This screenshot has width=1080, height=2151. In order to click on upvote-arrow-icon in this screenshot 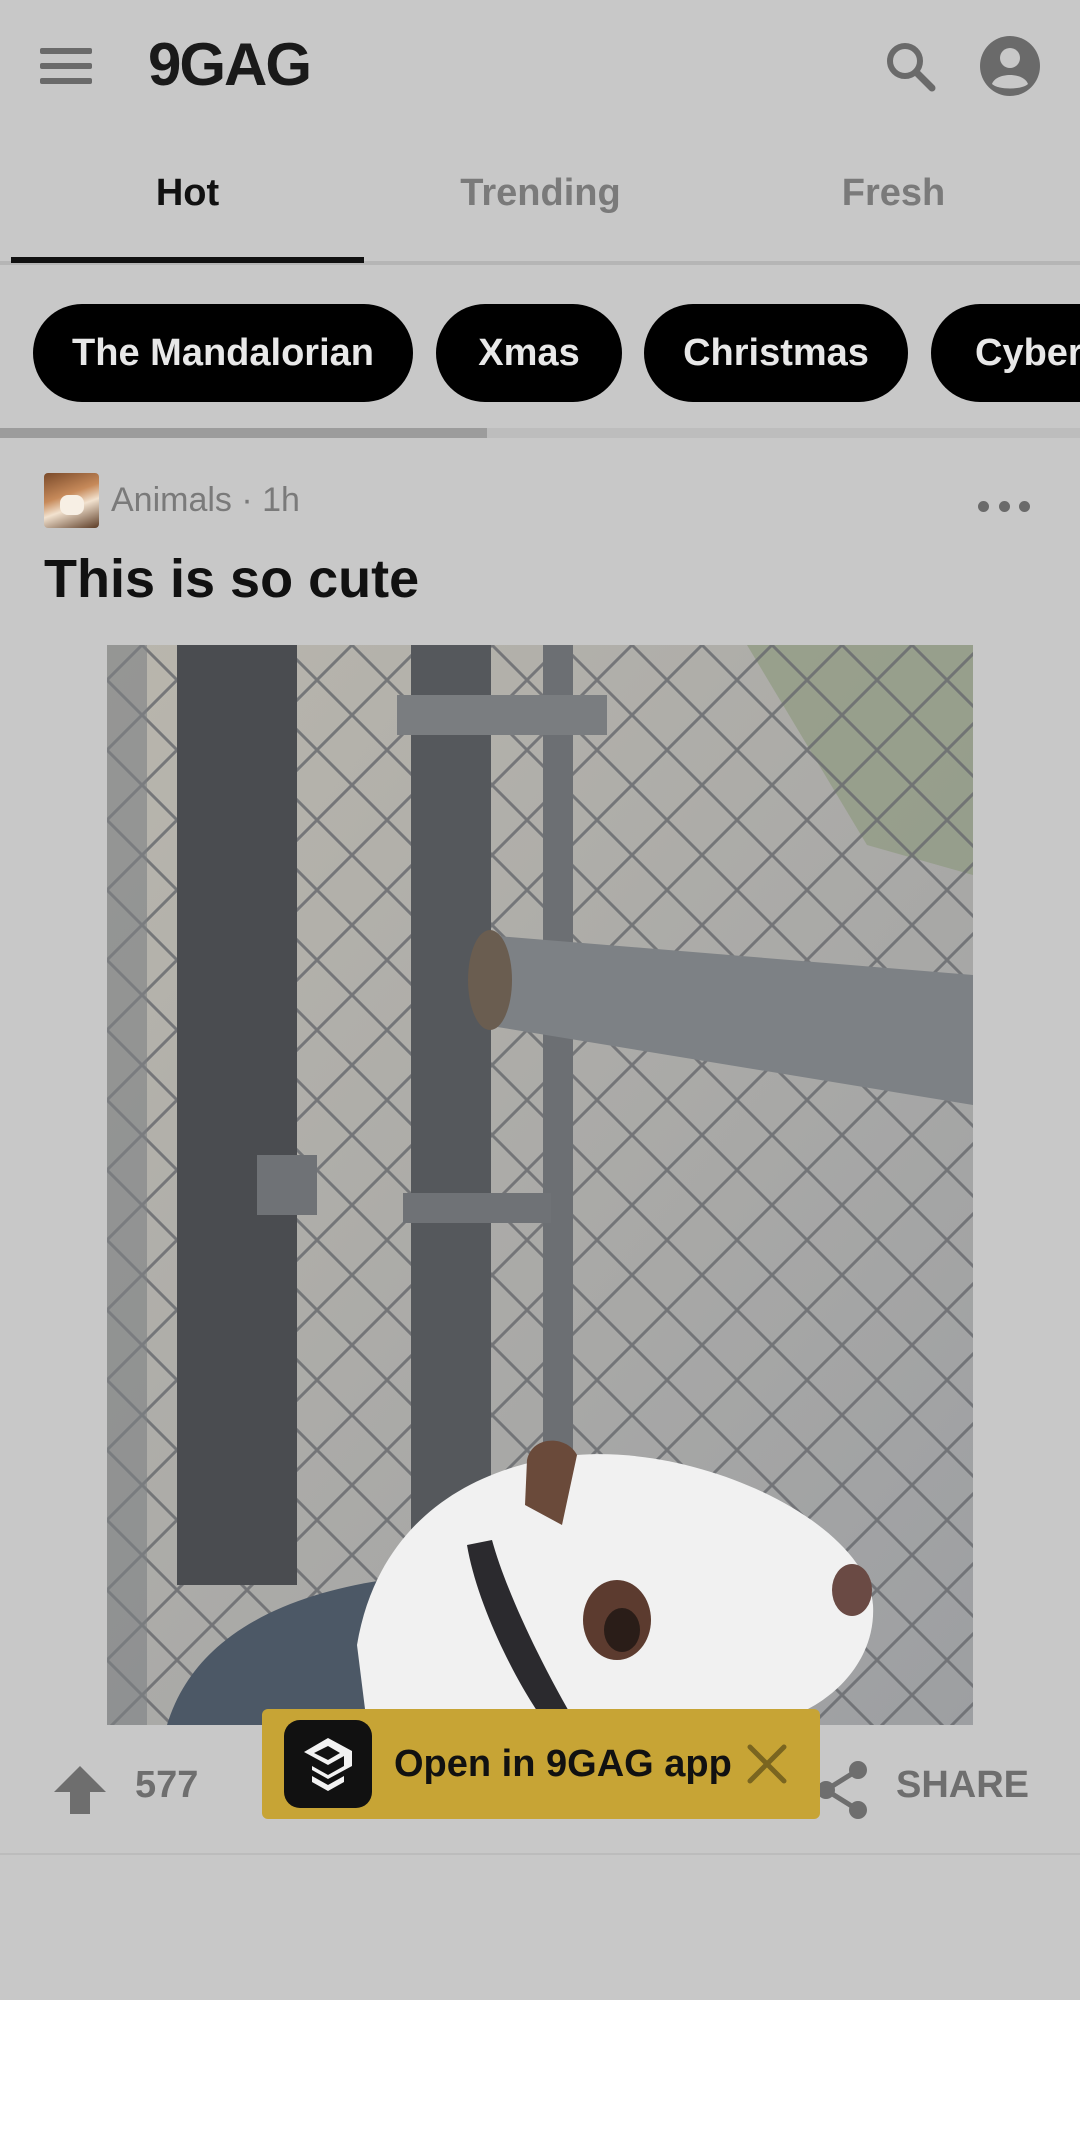, I will do `click(80, 1790)`.